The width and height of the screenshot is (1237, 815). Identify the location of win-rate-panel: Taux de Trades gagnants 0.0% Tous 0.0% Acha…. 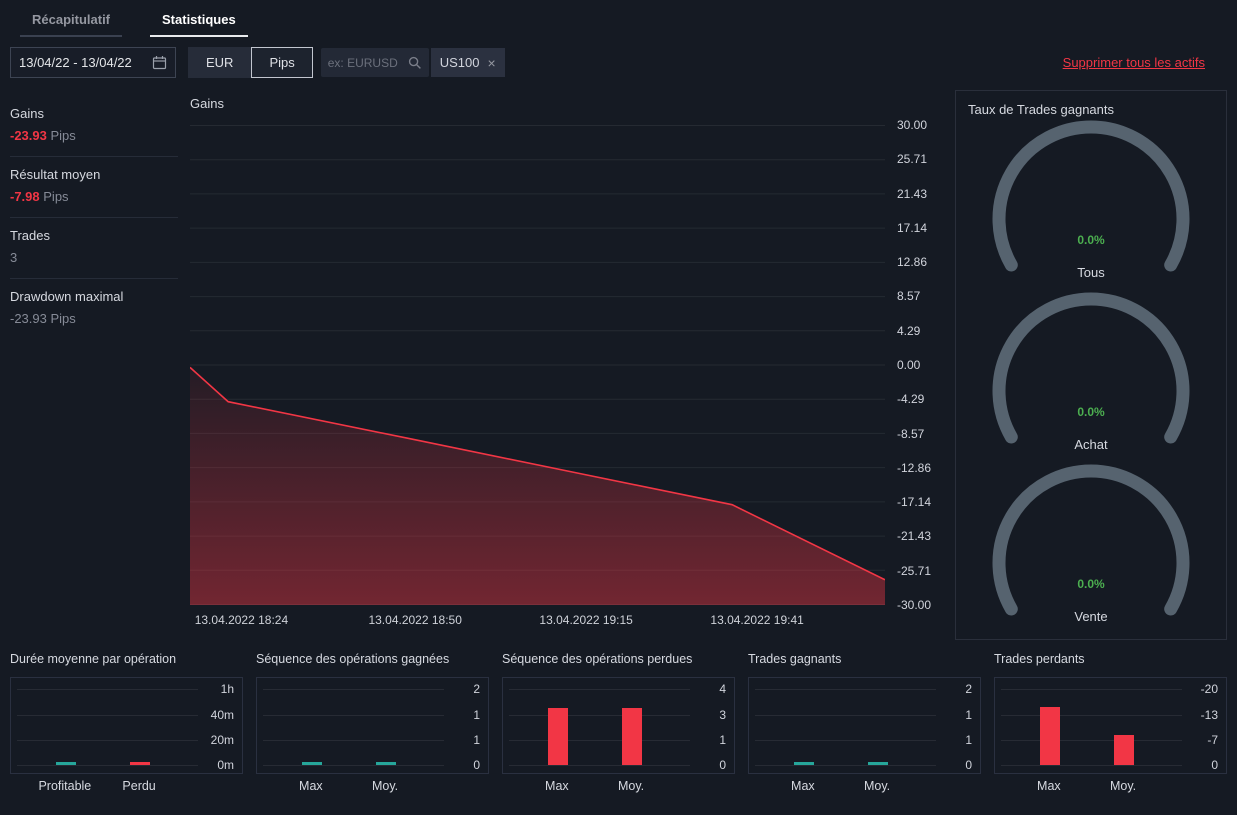
(1091, 365).